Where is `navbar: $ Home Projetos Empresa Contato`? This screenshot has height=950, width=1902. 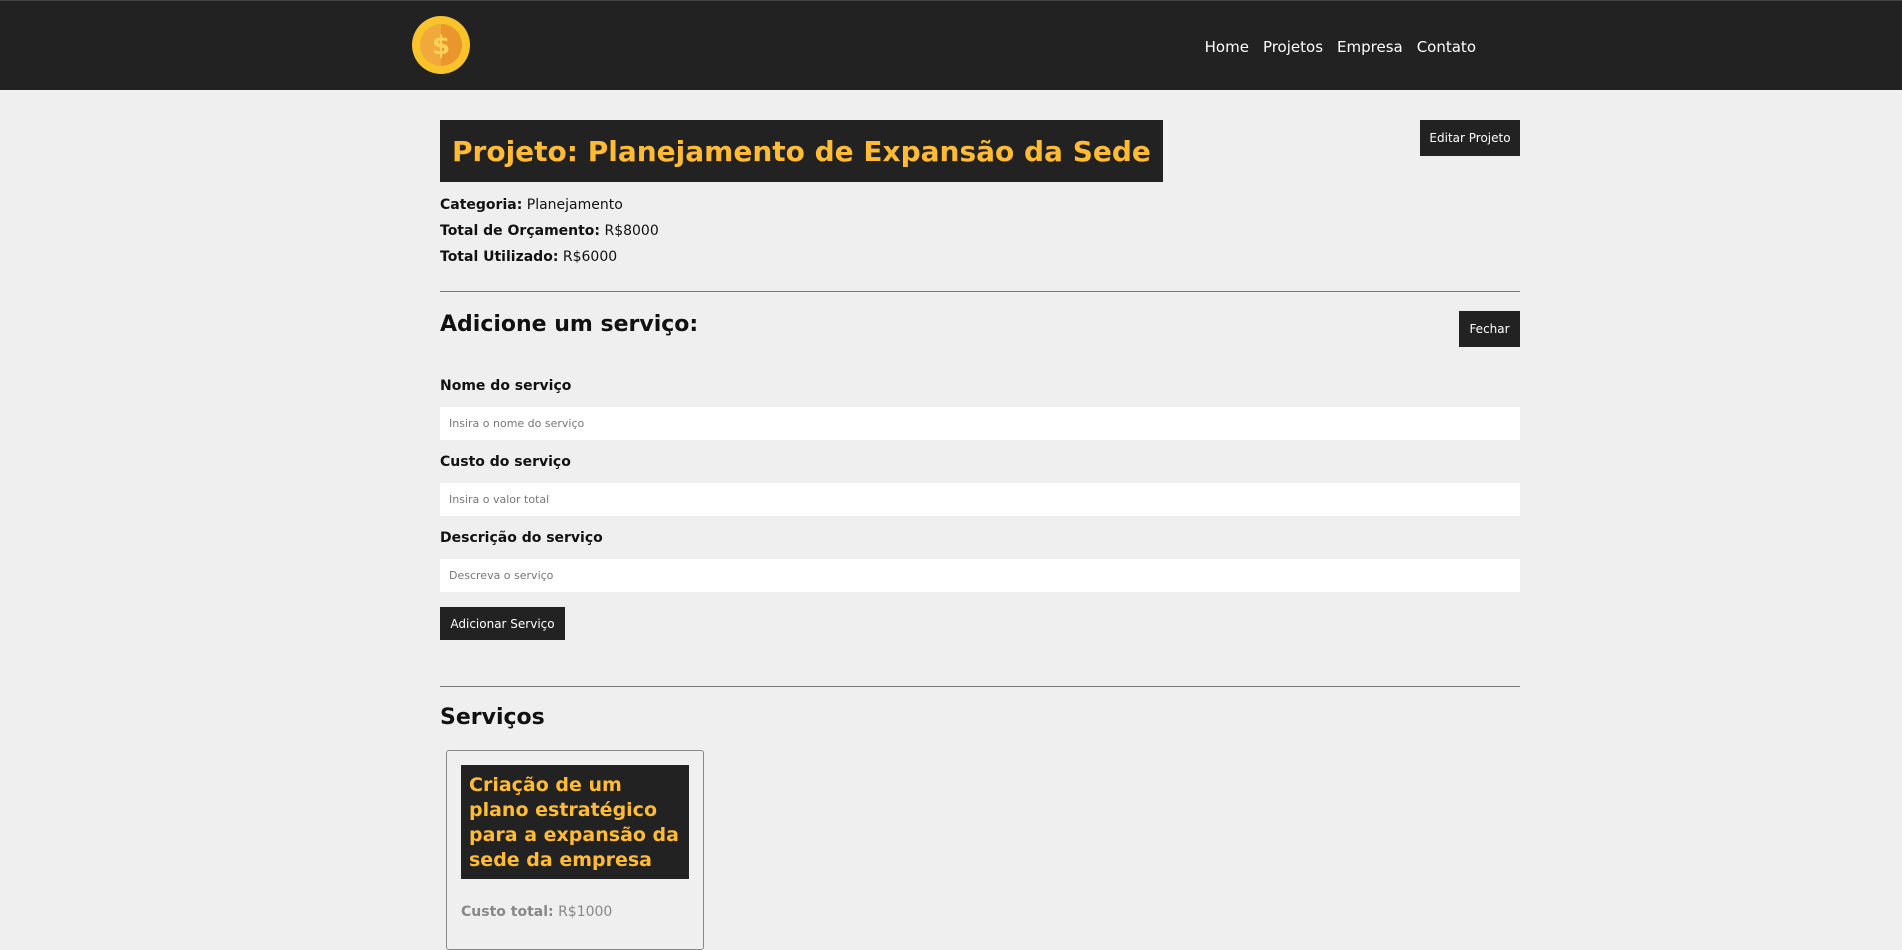
navbar: $ Home Projetos Empresa Contato is located at coordinates (951, 45).